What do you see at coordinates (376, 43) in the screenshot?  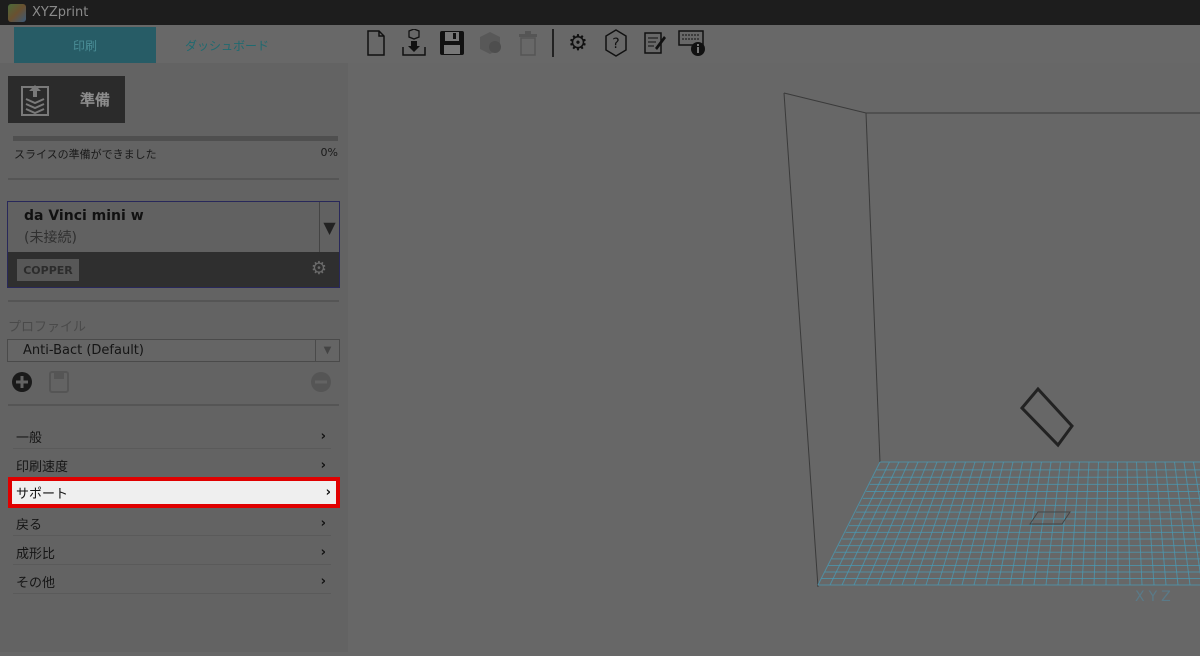 I see `new-file-icon` at bounding box center [376, 43].